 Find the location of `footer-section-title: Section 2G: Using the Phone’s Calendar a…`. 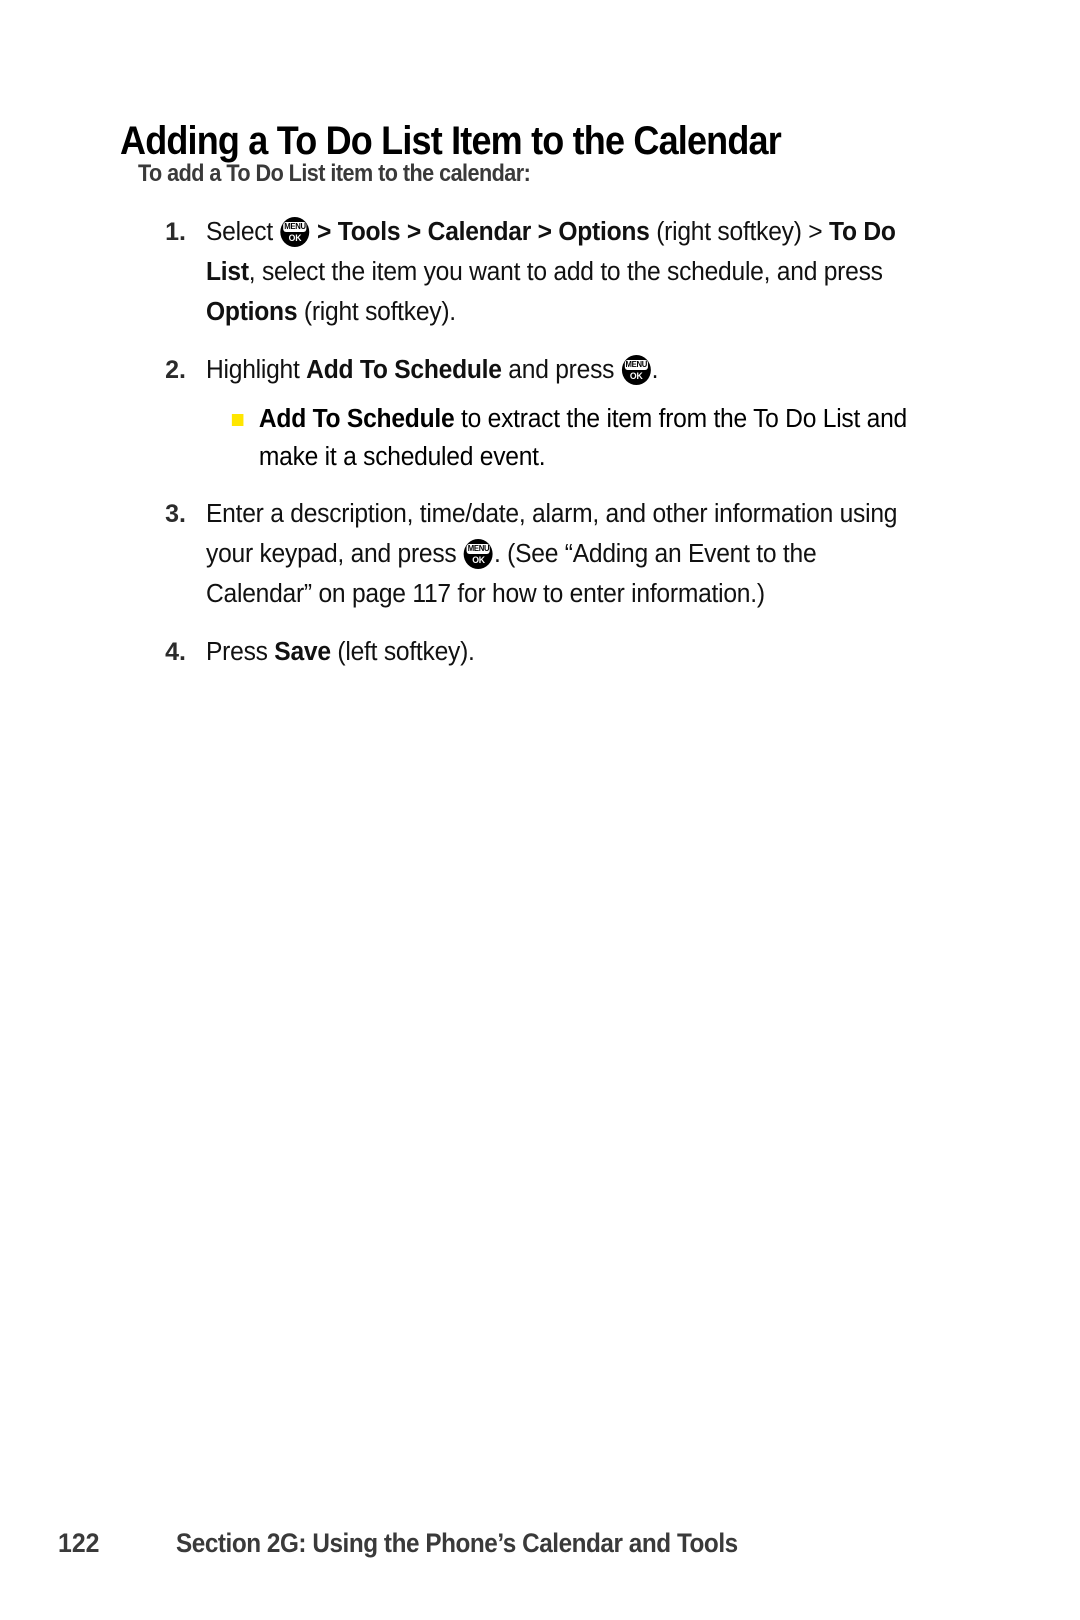

footer-section-title: Section 2G: Using the Phone’s Calendar a… is located at coordinates (457, 1543).